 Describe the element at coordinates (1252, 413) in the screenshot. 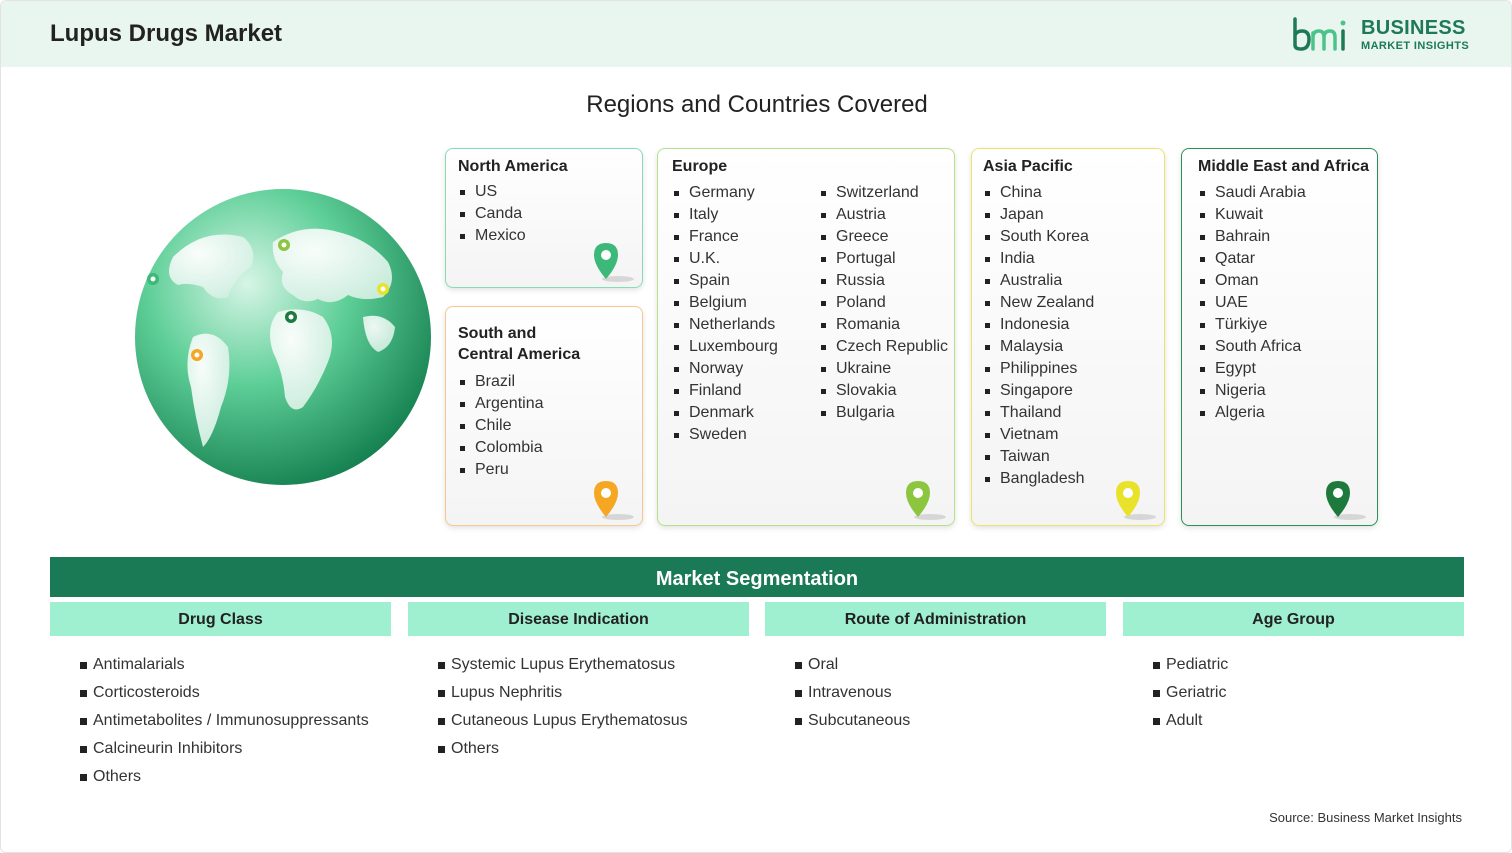

I see `country-item: Algeria` at that location.